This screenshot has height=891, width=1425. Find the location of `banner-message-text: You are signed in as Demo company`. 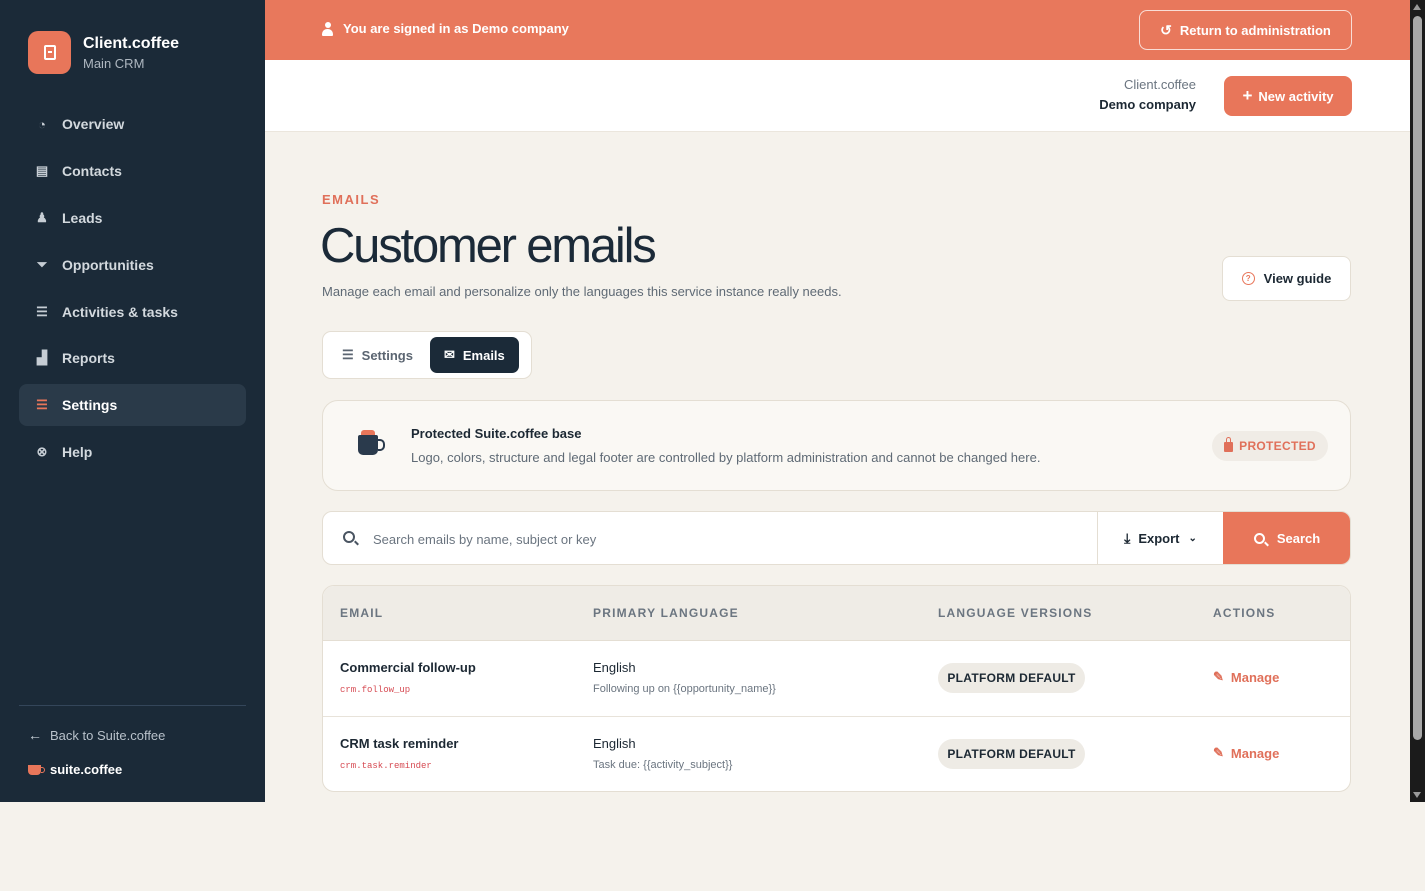

banner-message-text: You are signed in as Demo company is located at coordinates (456, 28).